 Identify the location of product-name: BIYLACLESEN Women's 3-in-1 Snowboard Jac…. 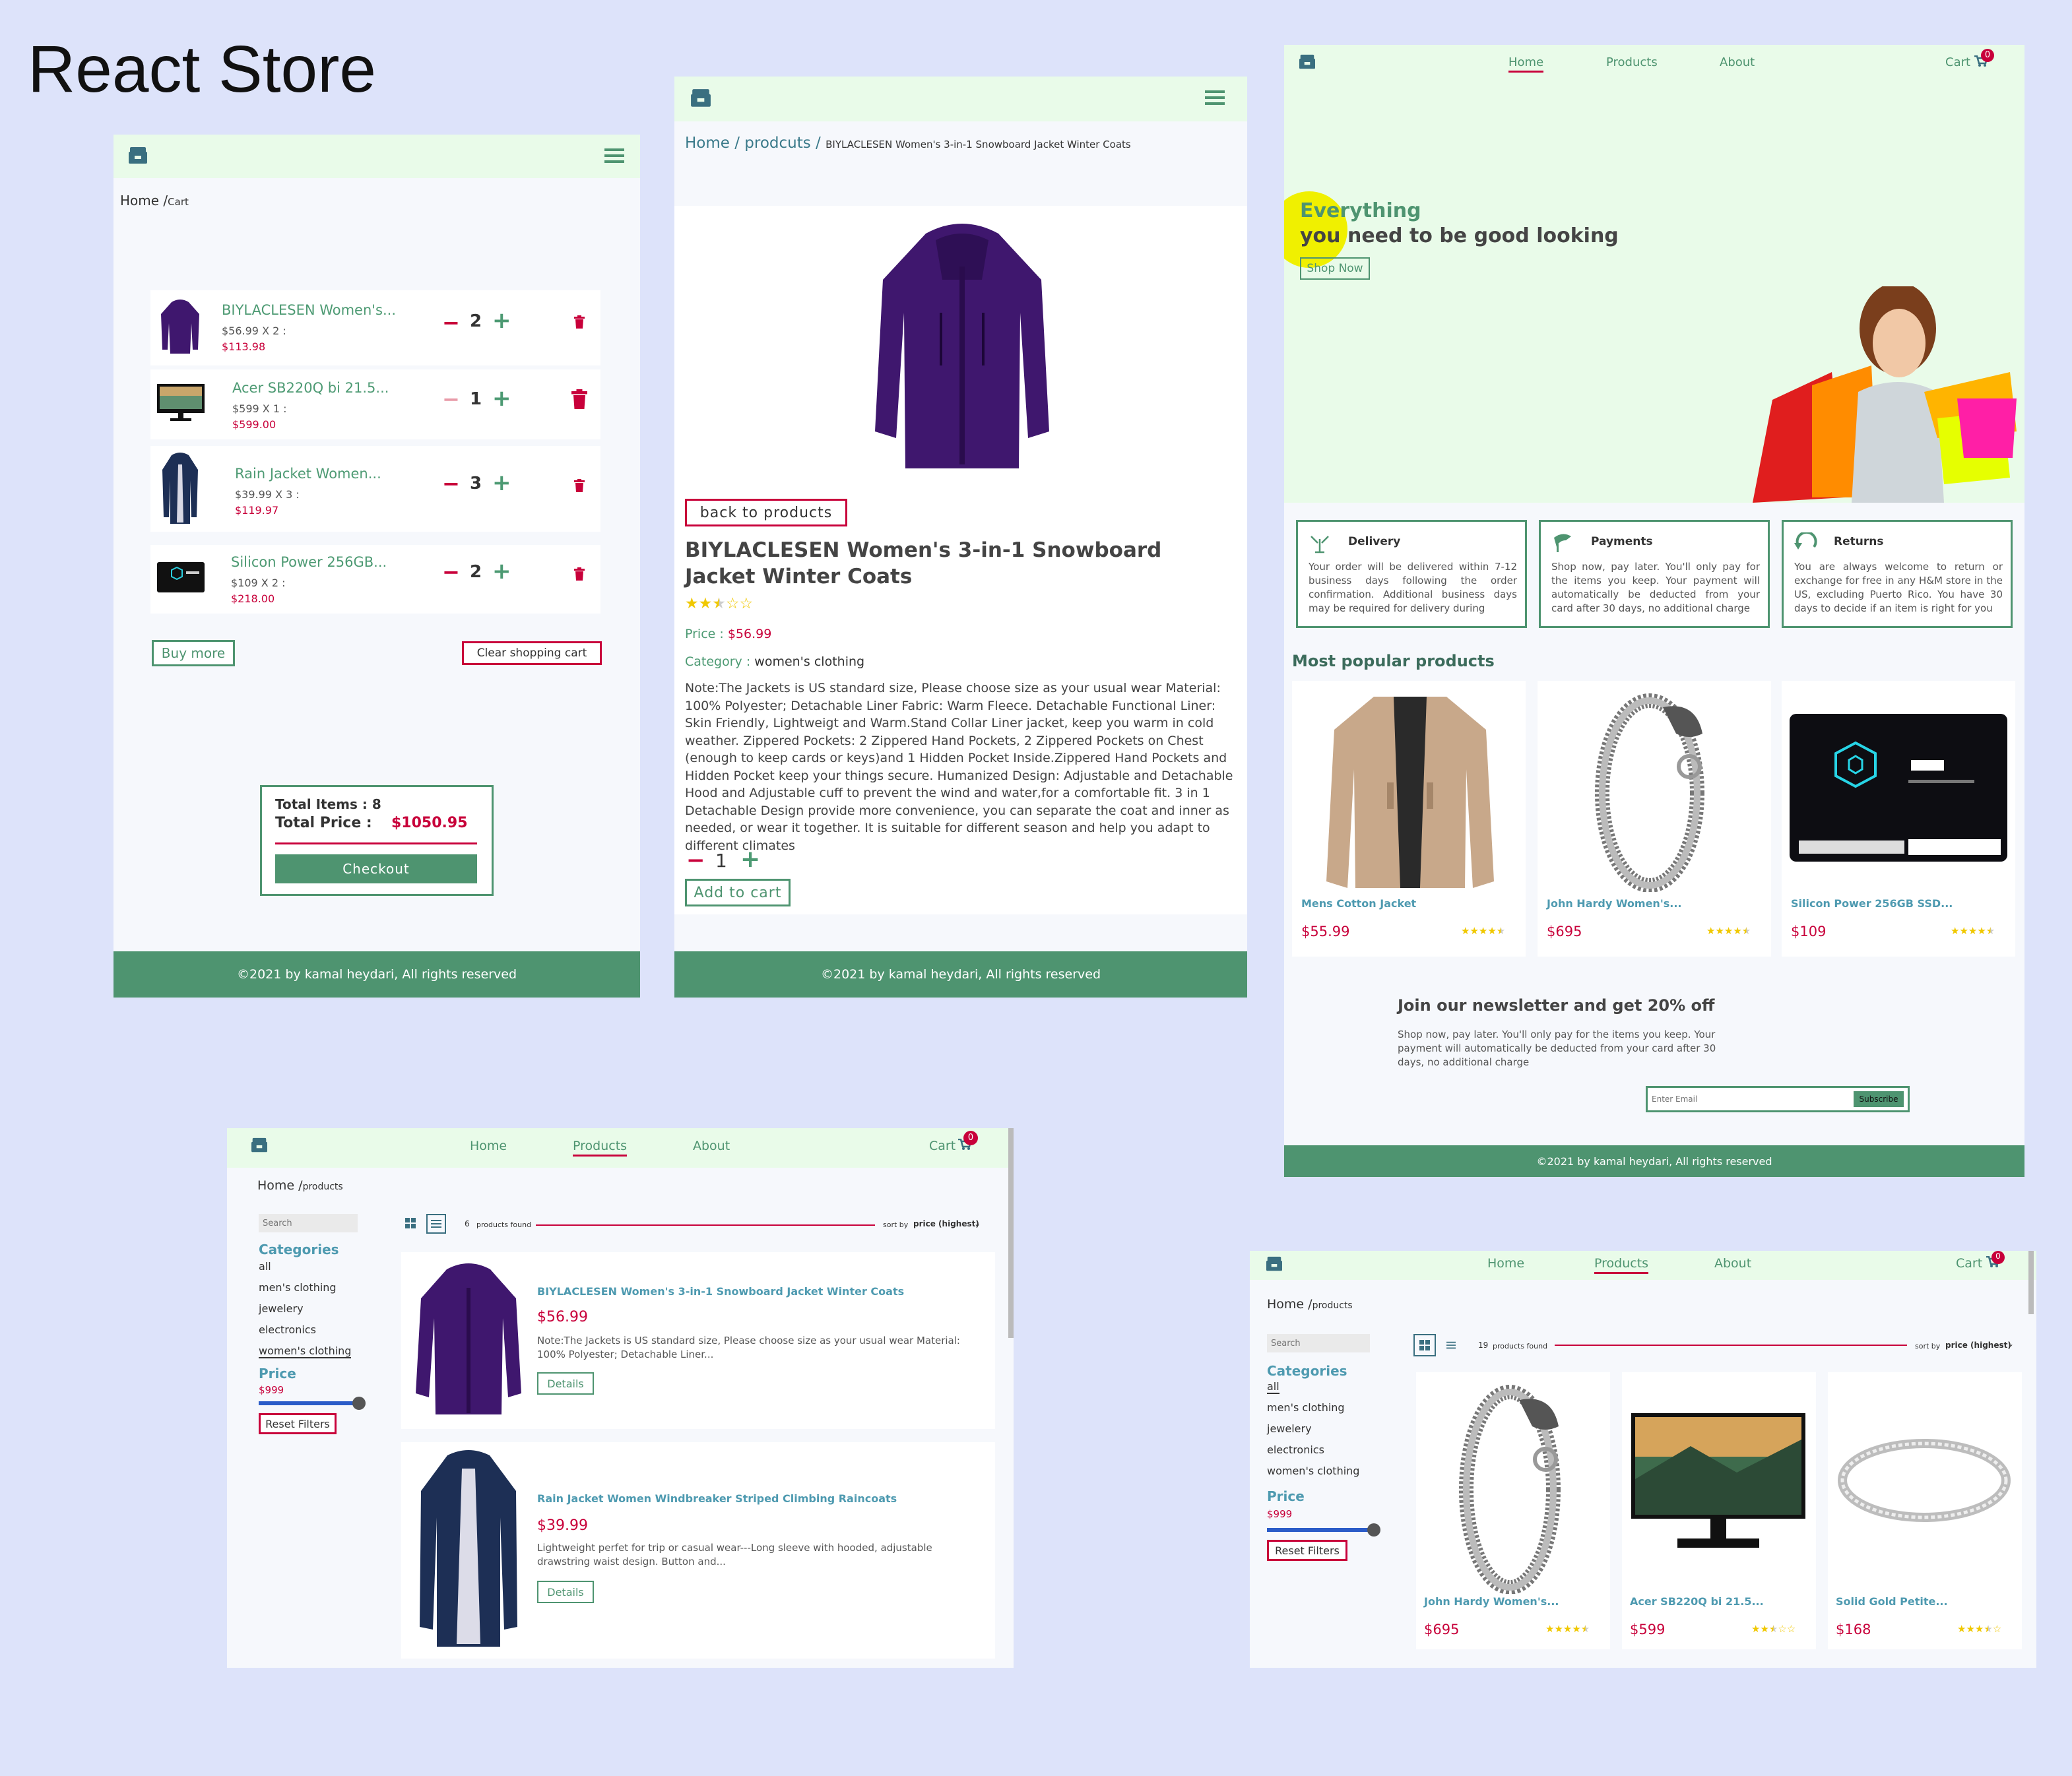
(720, 1291).